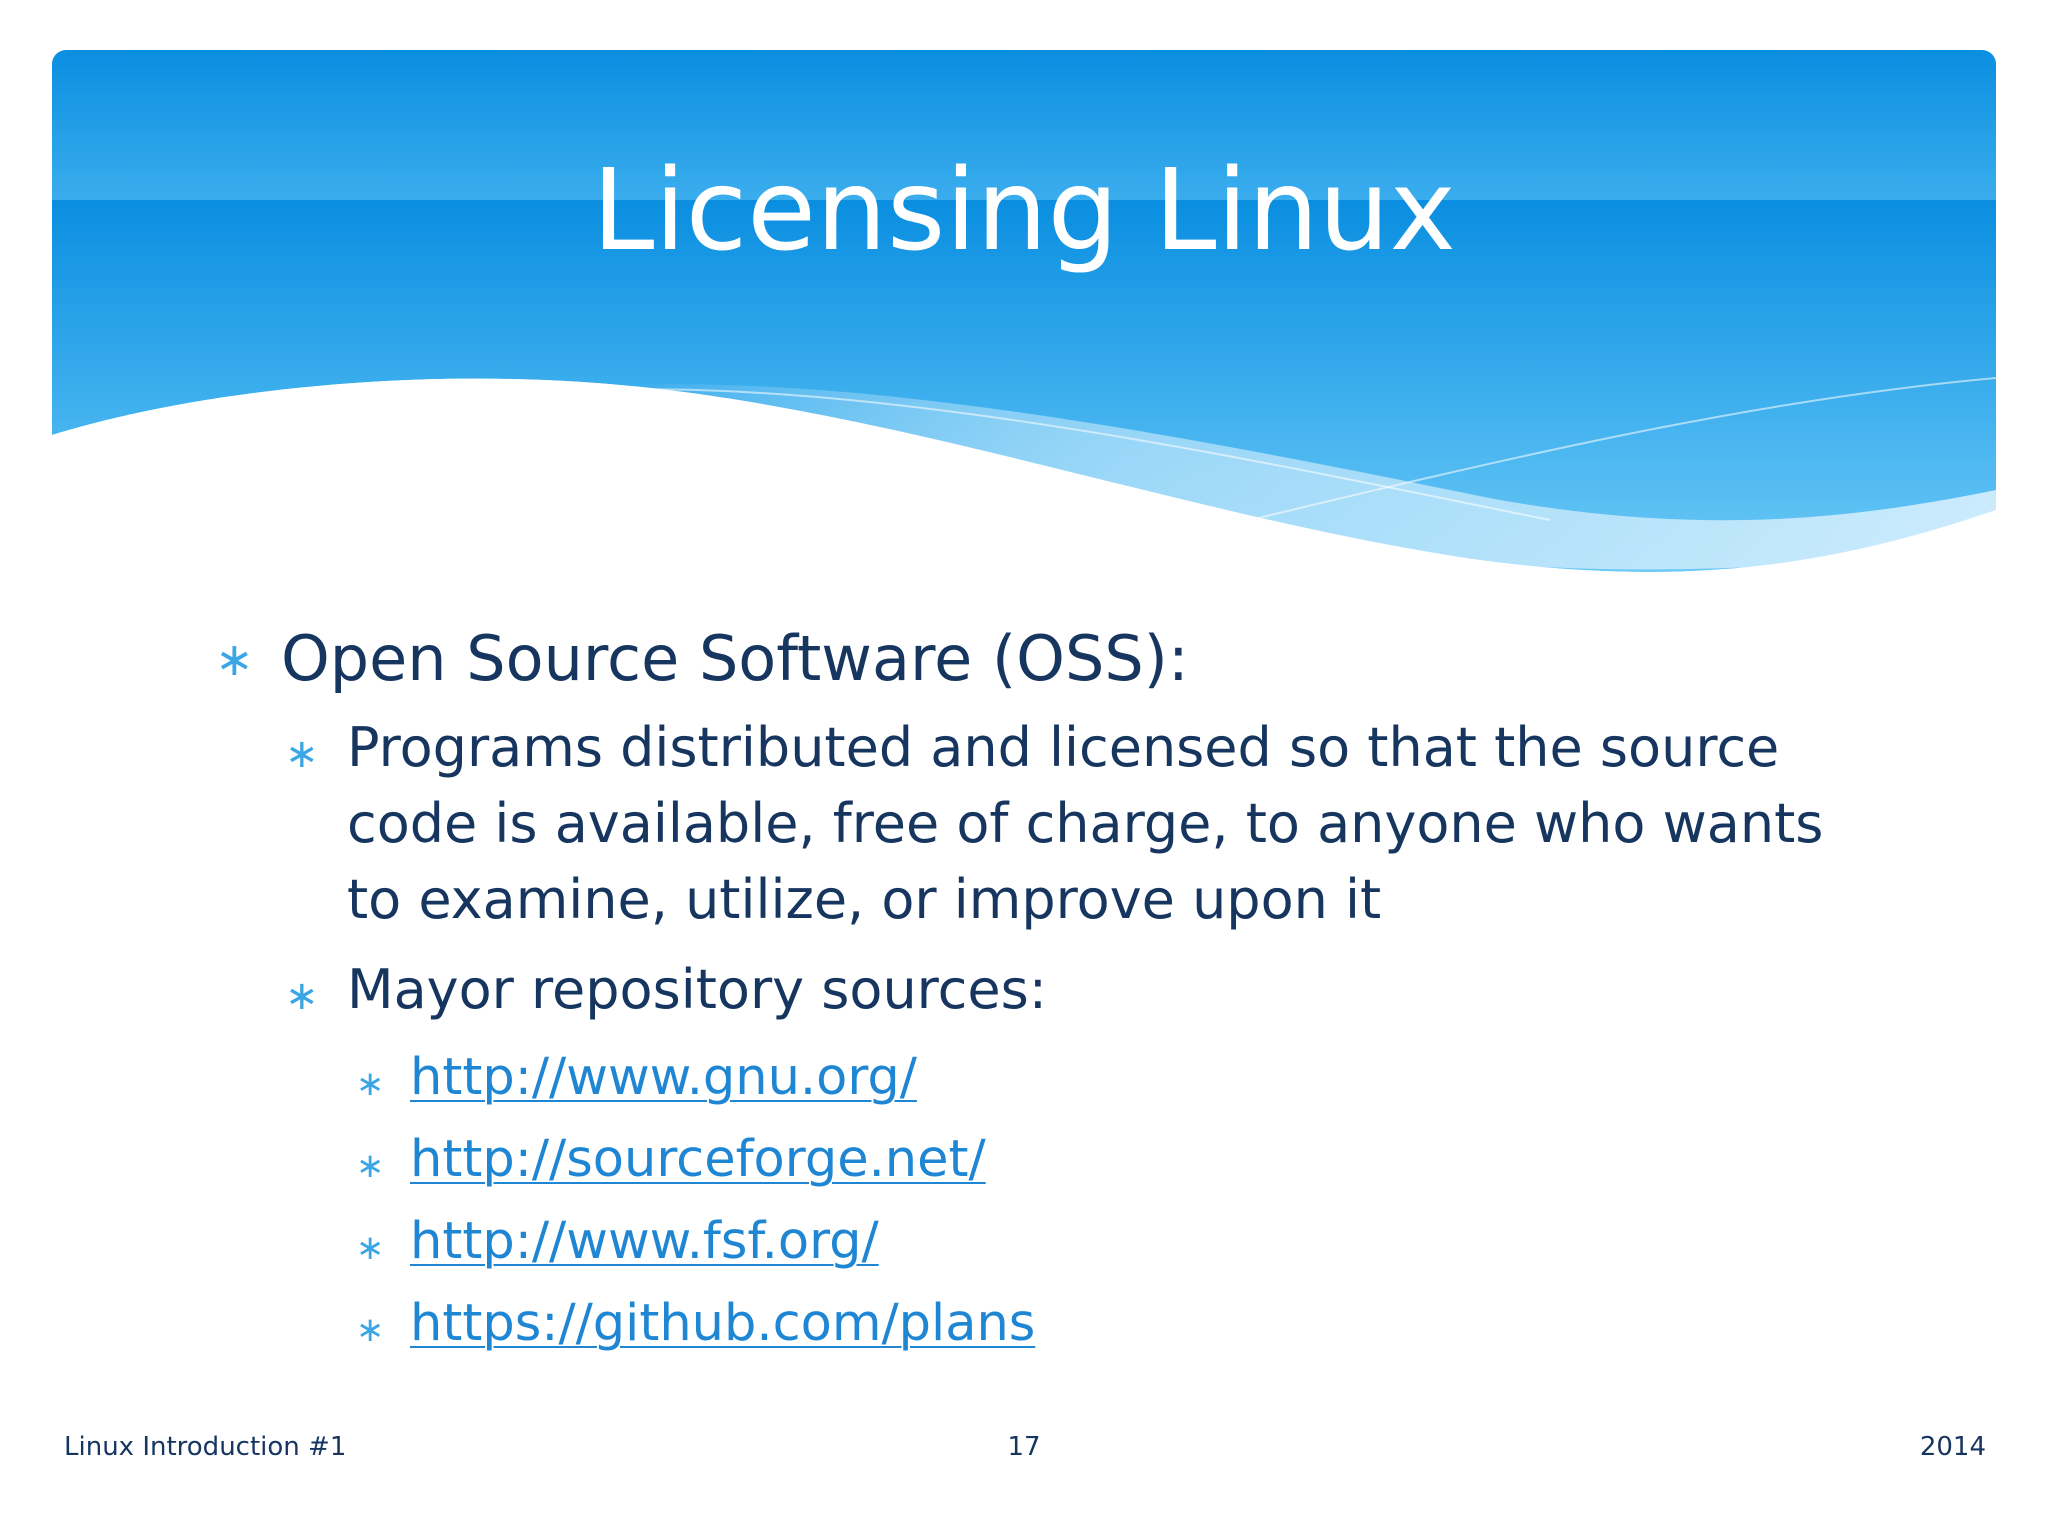  I want to click on bullet-text: Mayor repository sources:, so click(697, 989).